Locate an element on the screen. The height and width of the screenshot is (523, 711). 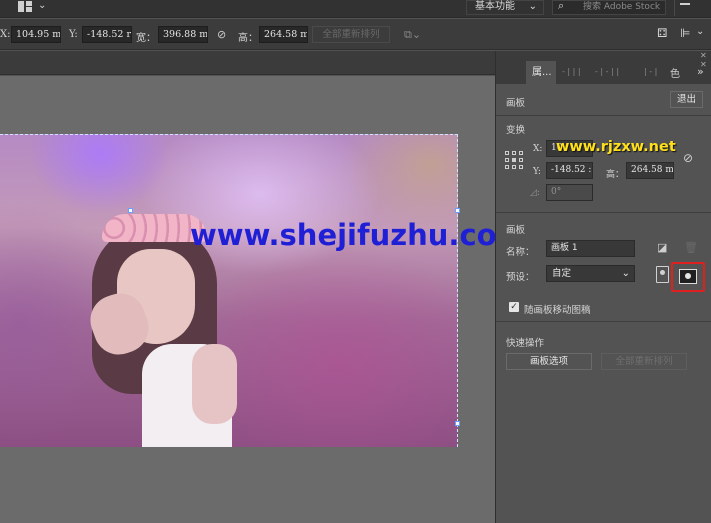
artboard-options-icon: ⧉⌄ is located at coordinates (412, 35).